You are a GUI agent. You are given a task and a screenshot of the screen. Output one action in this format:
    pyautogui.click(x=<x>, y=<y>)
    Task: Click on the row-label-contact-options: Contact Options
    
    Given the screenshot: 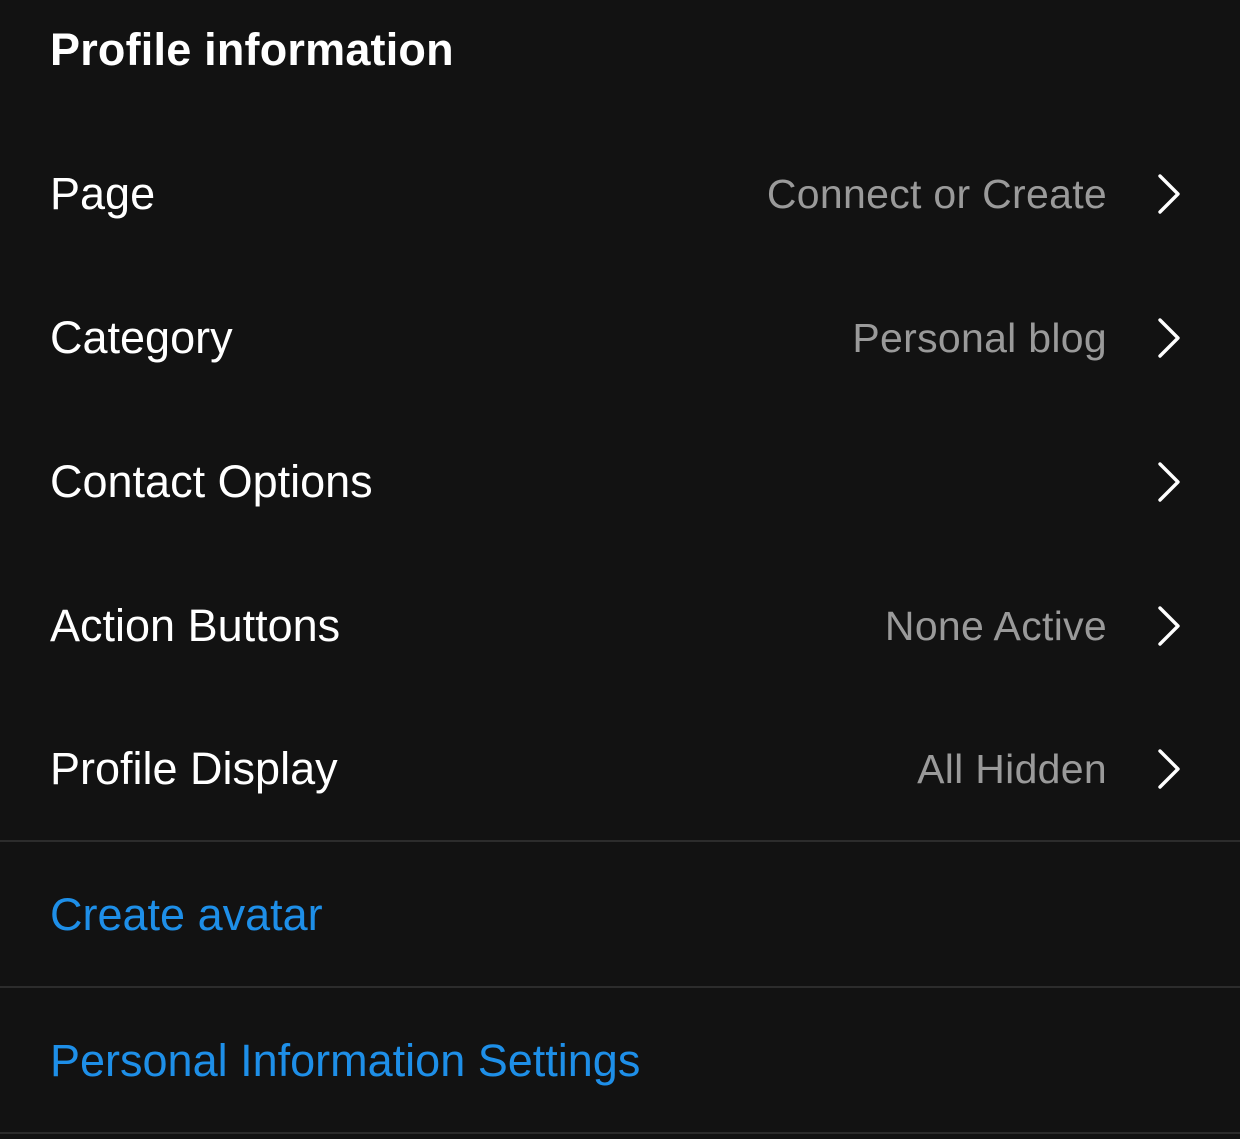 What is the action you would take?
    pyautogui.click(x=211, y=481)
    